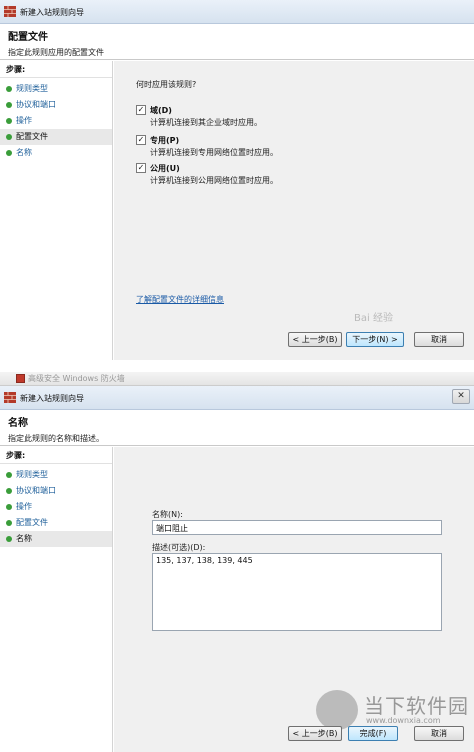  What do you see at coordinates (180, 299) in the screenshot?
I see `learn-more-link: 了解配置文件的详细信息` at bounding box center [180, 299].